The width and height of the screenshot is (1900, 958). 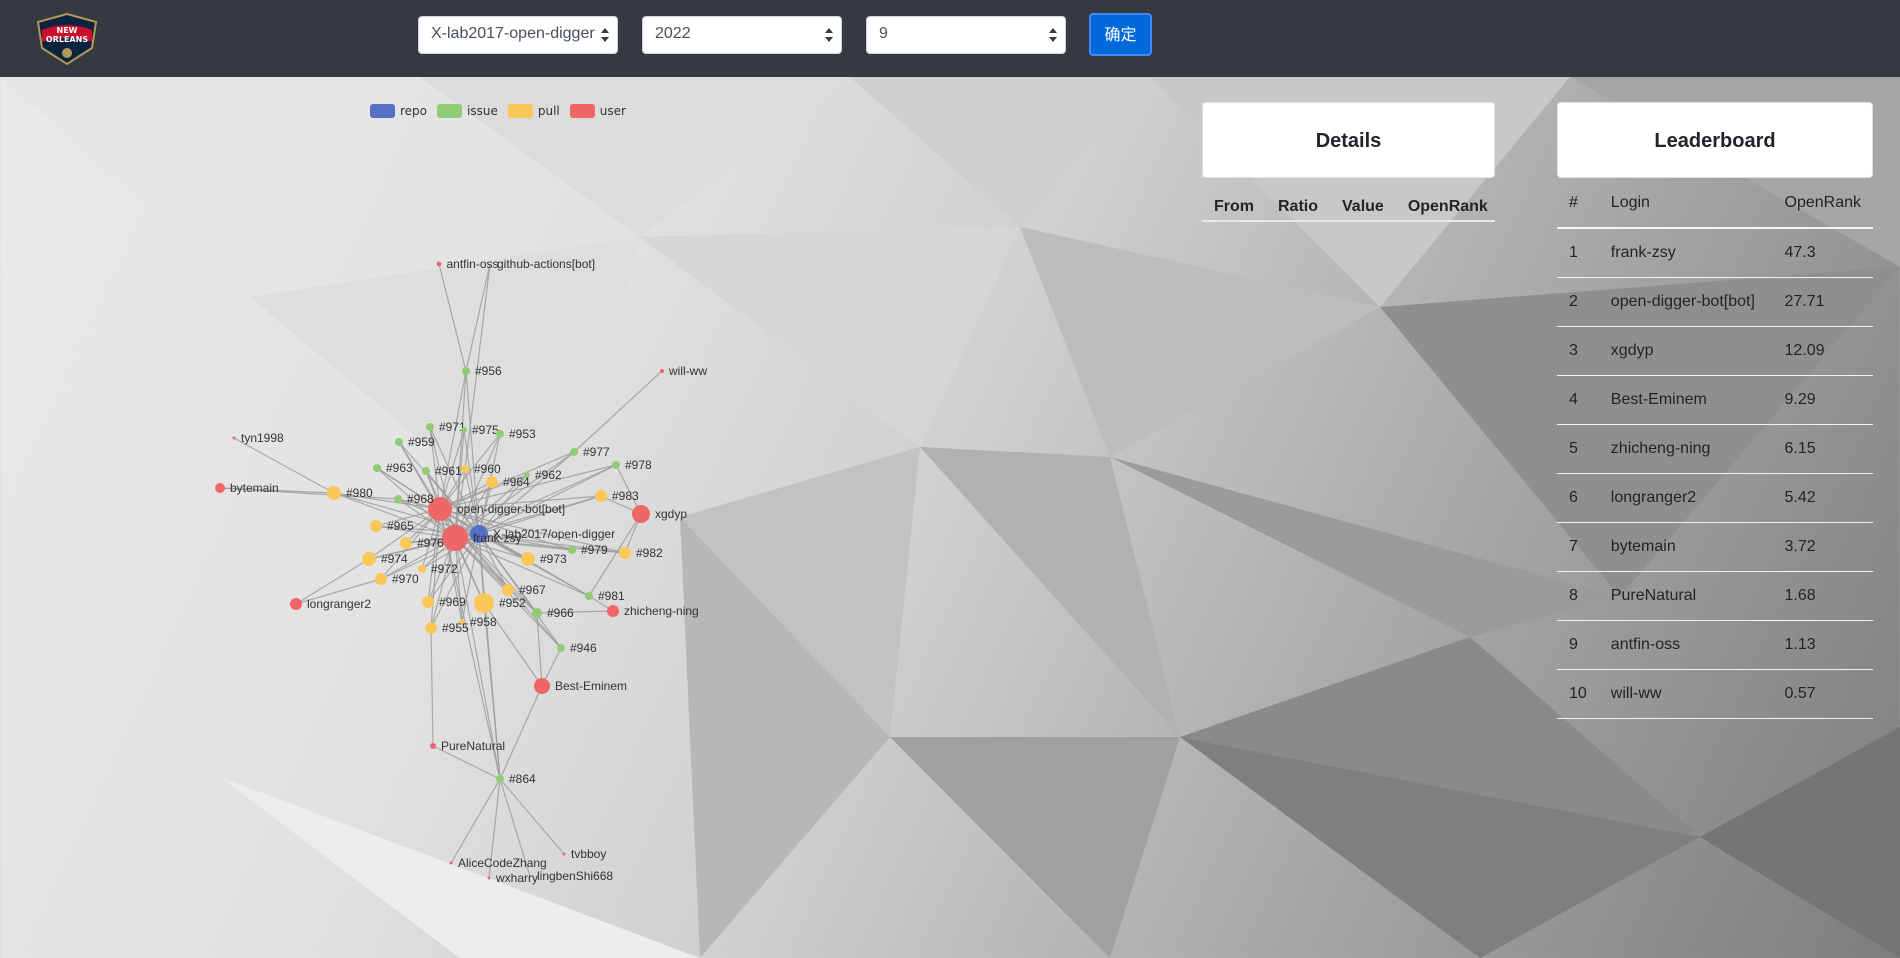 What do you see at coordinates (883, 33) in the screenshot?
I see `month-select-value: 9` at bounding box center [883, 33].